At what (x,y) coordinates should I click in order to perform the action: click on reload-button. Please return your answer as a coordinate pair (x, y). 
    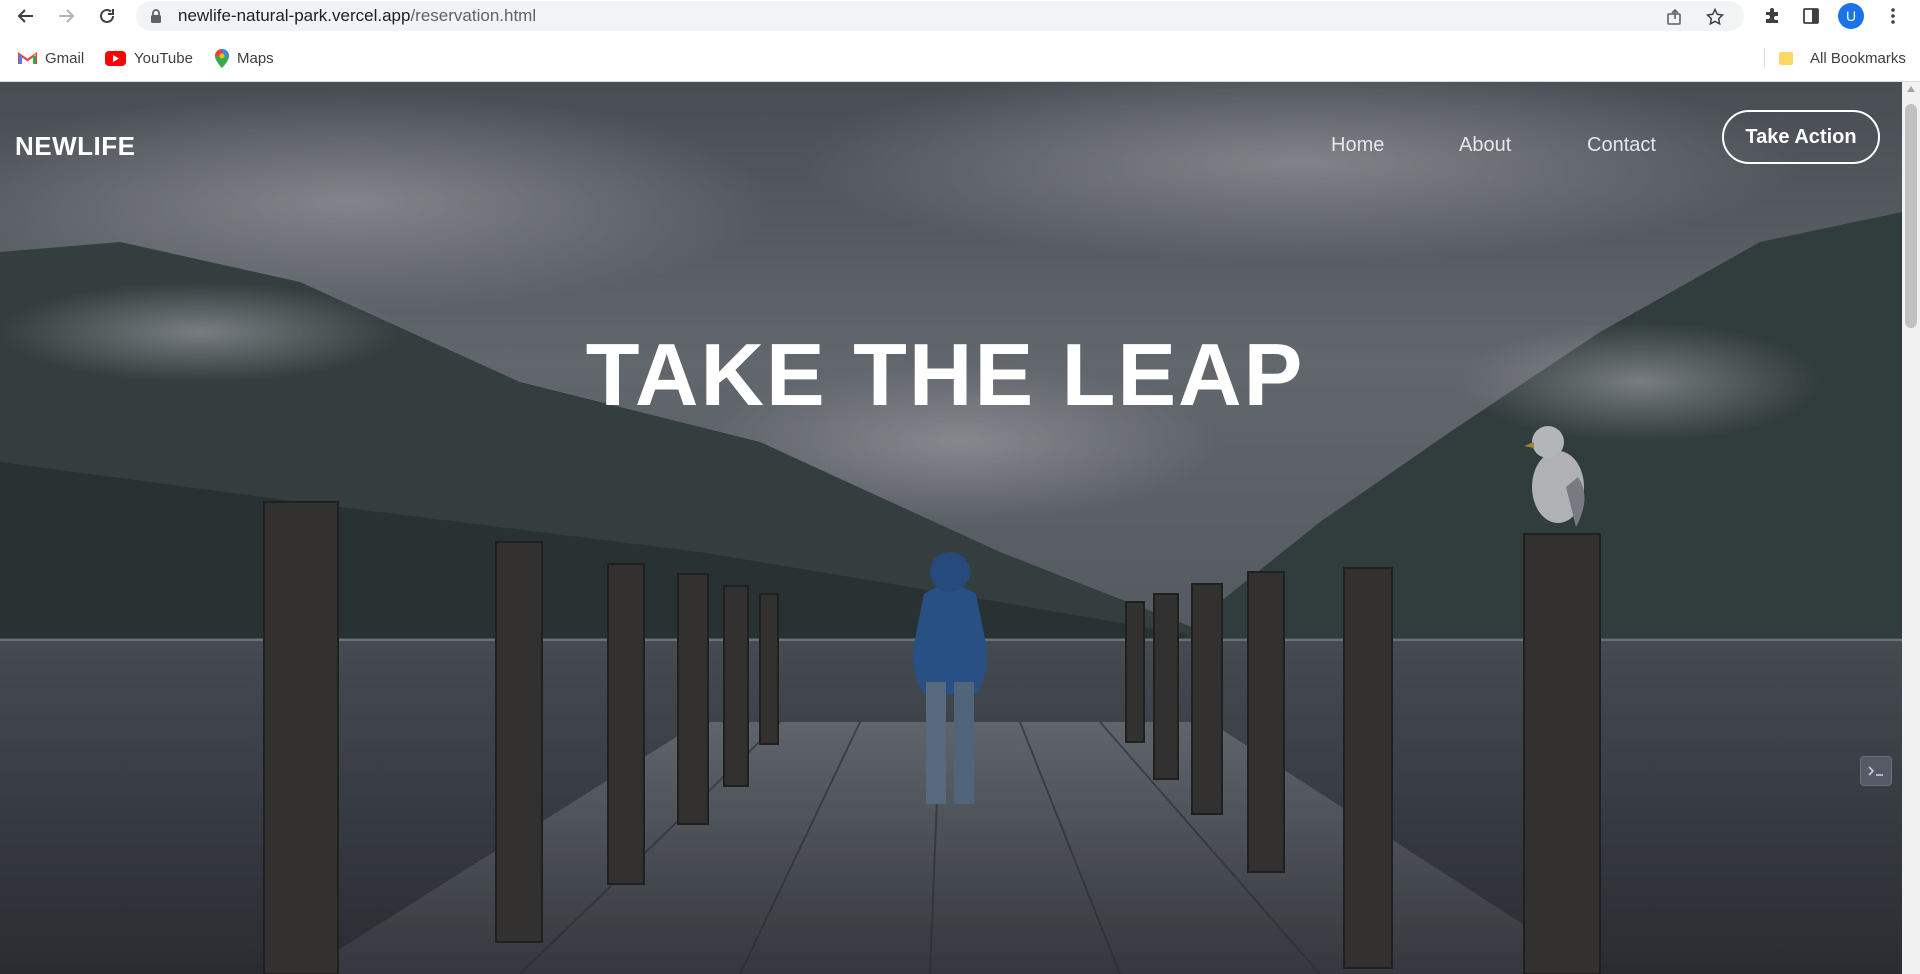
    Looking at the image, I should click on (107, 16).